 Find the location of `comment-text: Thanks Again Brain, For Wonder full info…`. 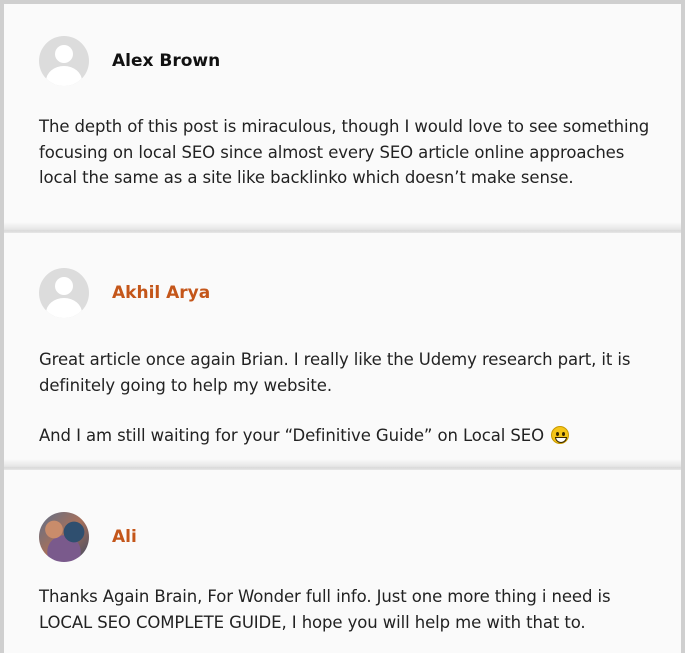

comment-text: Thanks Again Brain, For Wonder full info… is located at coordinates (325, 609).